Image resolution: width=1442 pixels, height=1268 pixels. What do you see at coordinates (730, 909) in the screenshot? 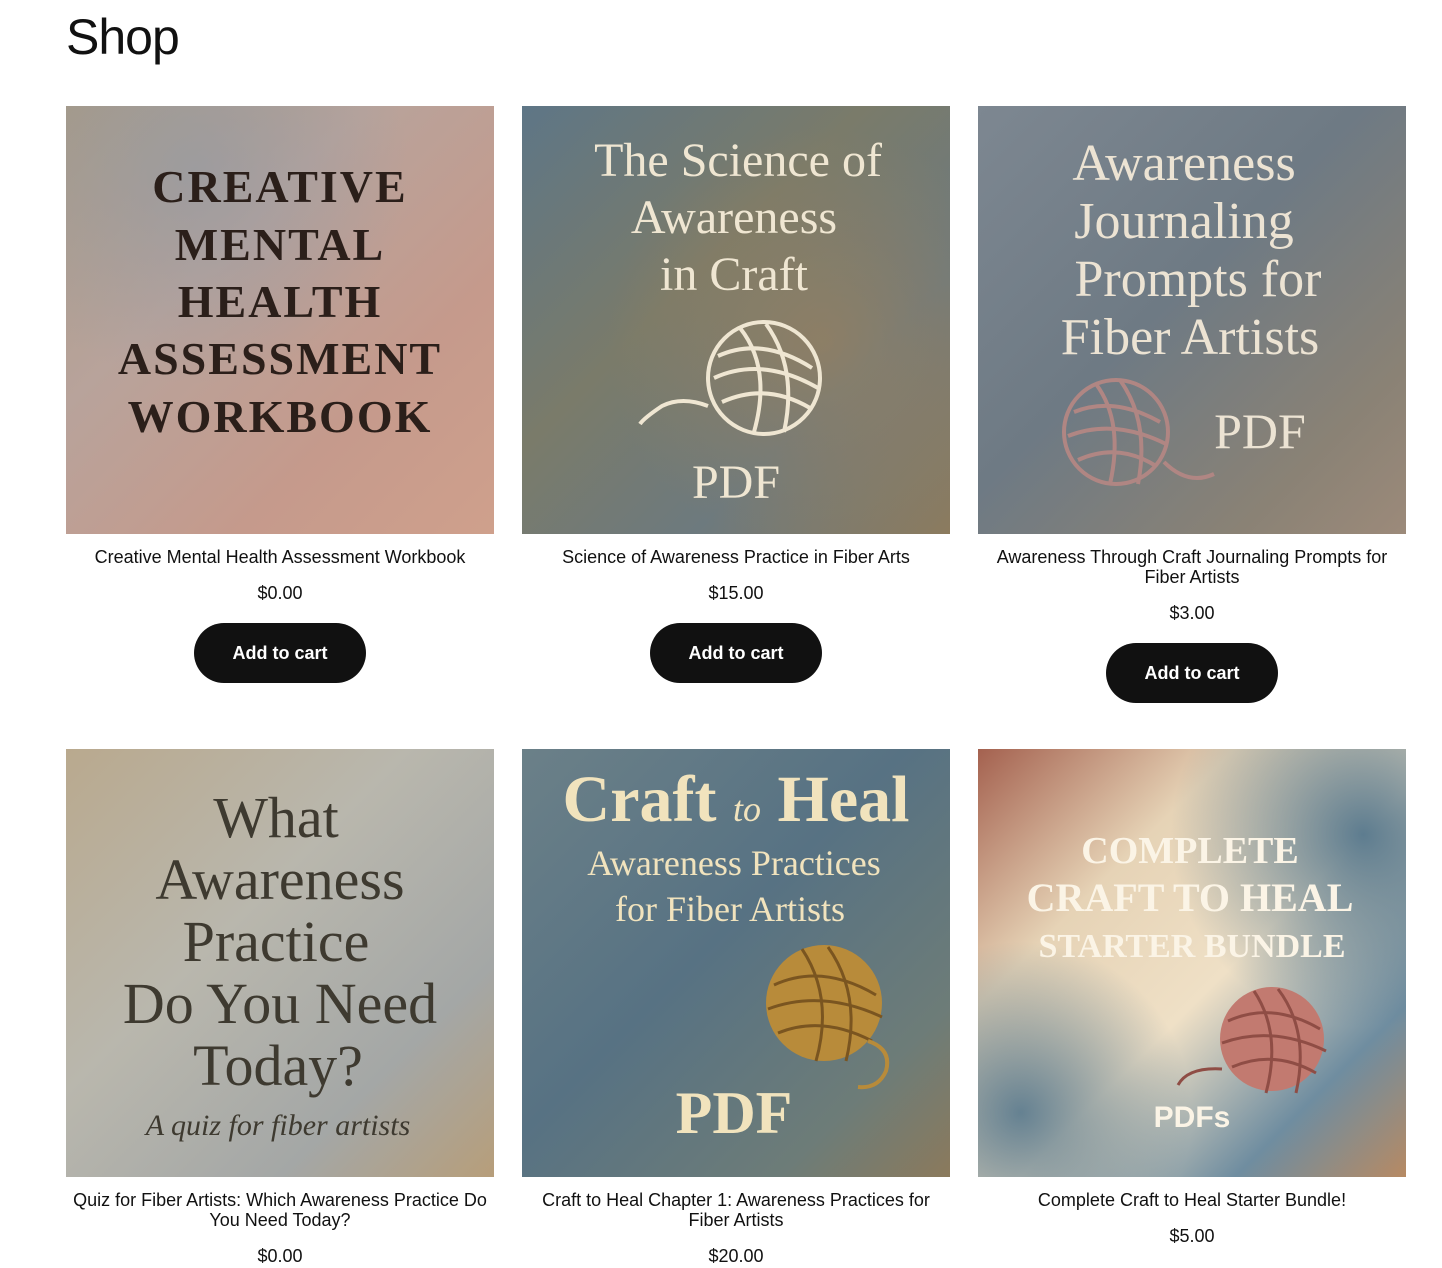
I see `cover-text: for Fiber Artists` at bounding box center [730, 909].